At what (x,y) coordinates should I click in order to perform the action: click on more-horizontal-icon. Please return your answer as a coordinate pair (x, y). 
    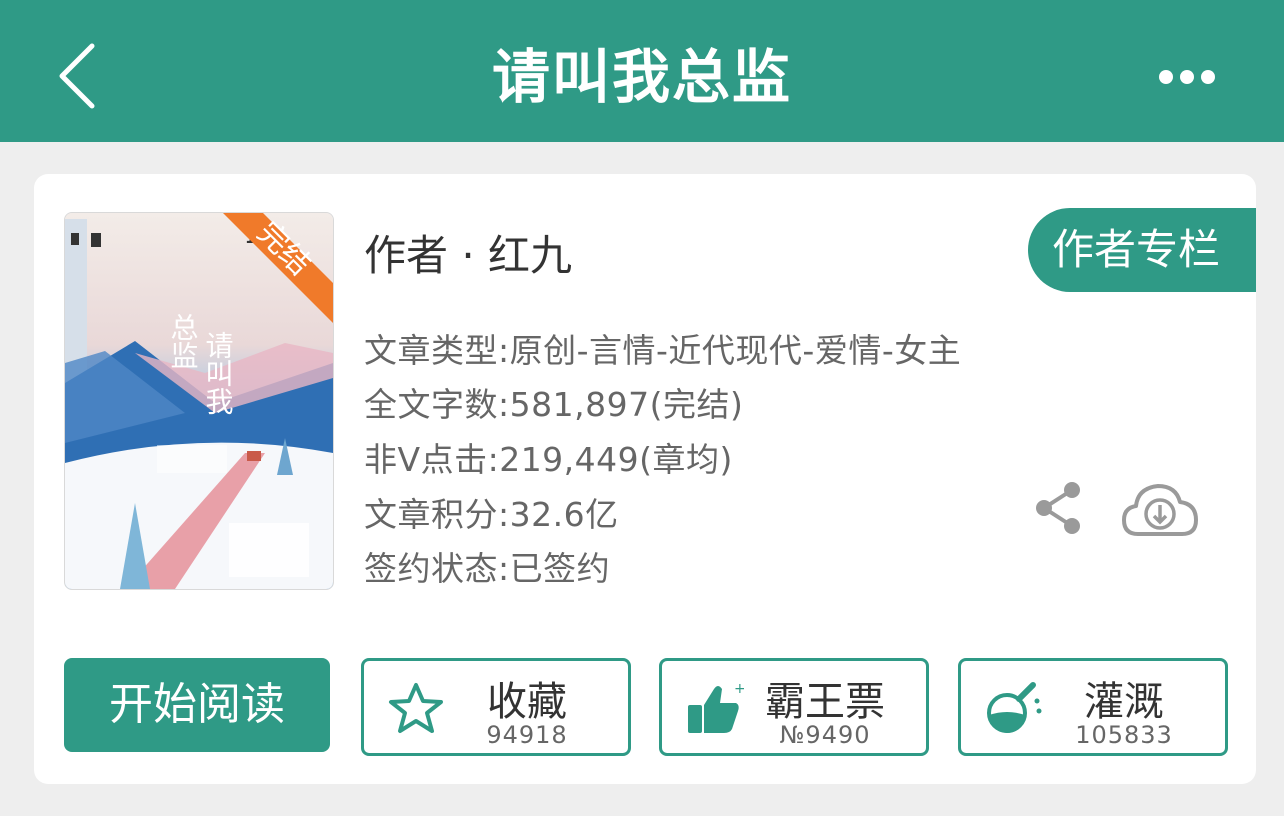
    Looking at the image, I should click on (1187, 77).